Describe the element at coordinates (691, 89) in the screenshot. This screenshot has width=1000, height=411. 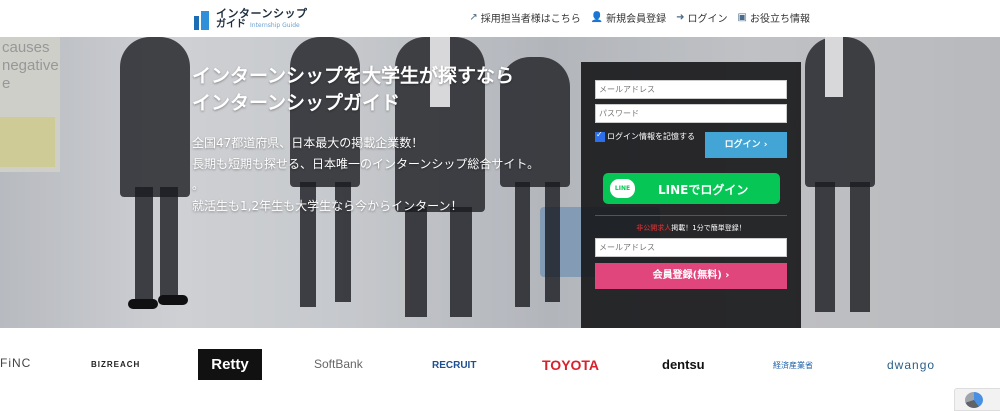
I see `login-email-input` at that location.